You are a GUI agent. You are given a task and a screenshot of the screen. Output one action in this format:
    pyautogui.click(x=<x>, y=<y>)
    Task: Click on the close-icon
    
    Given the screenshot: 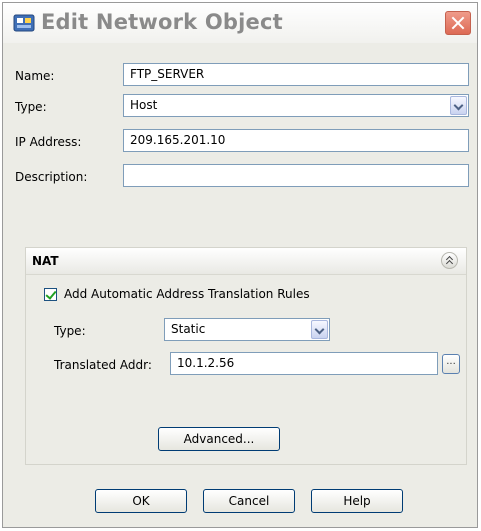 What is the action you would take?
    pyautogui.click(x=458, y=23)
    